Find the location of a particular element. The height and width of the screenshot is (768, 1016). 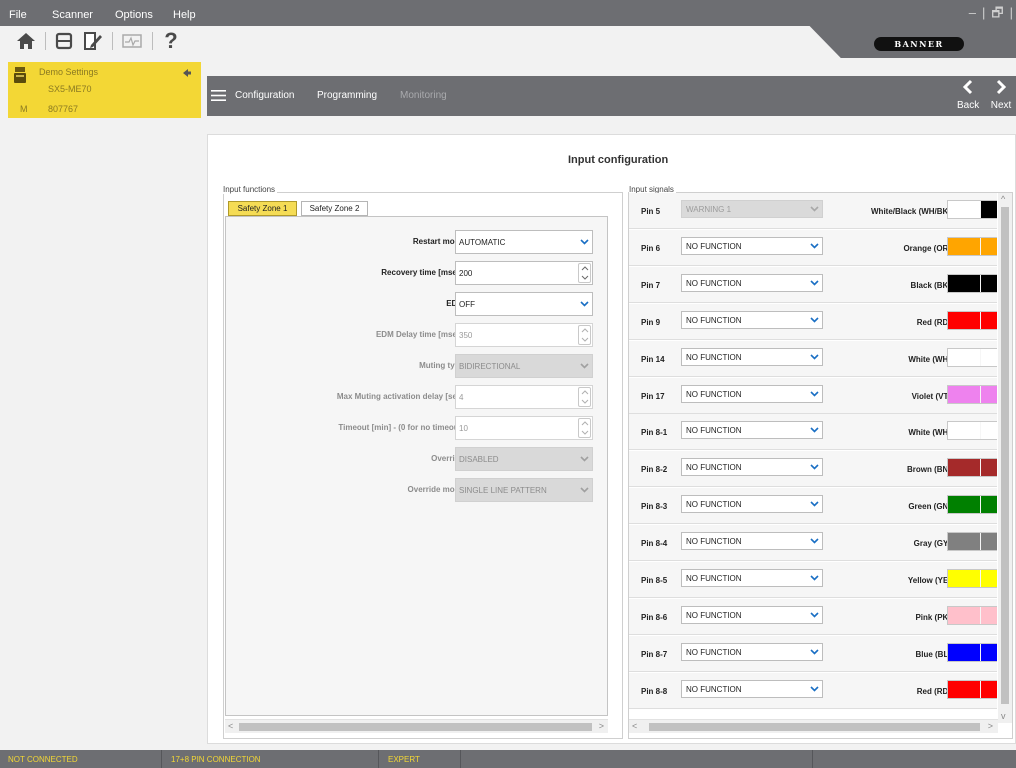

signal-row: Pin 8-1 NO FUNCTION White (WH) is located at coordinates (813, 432).